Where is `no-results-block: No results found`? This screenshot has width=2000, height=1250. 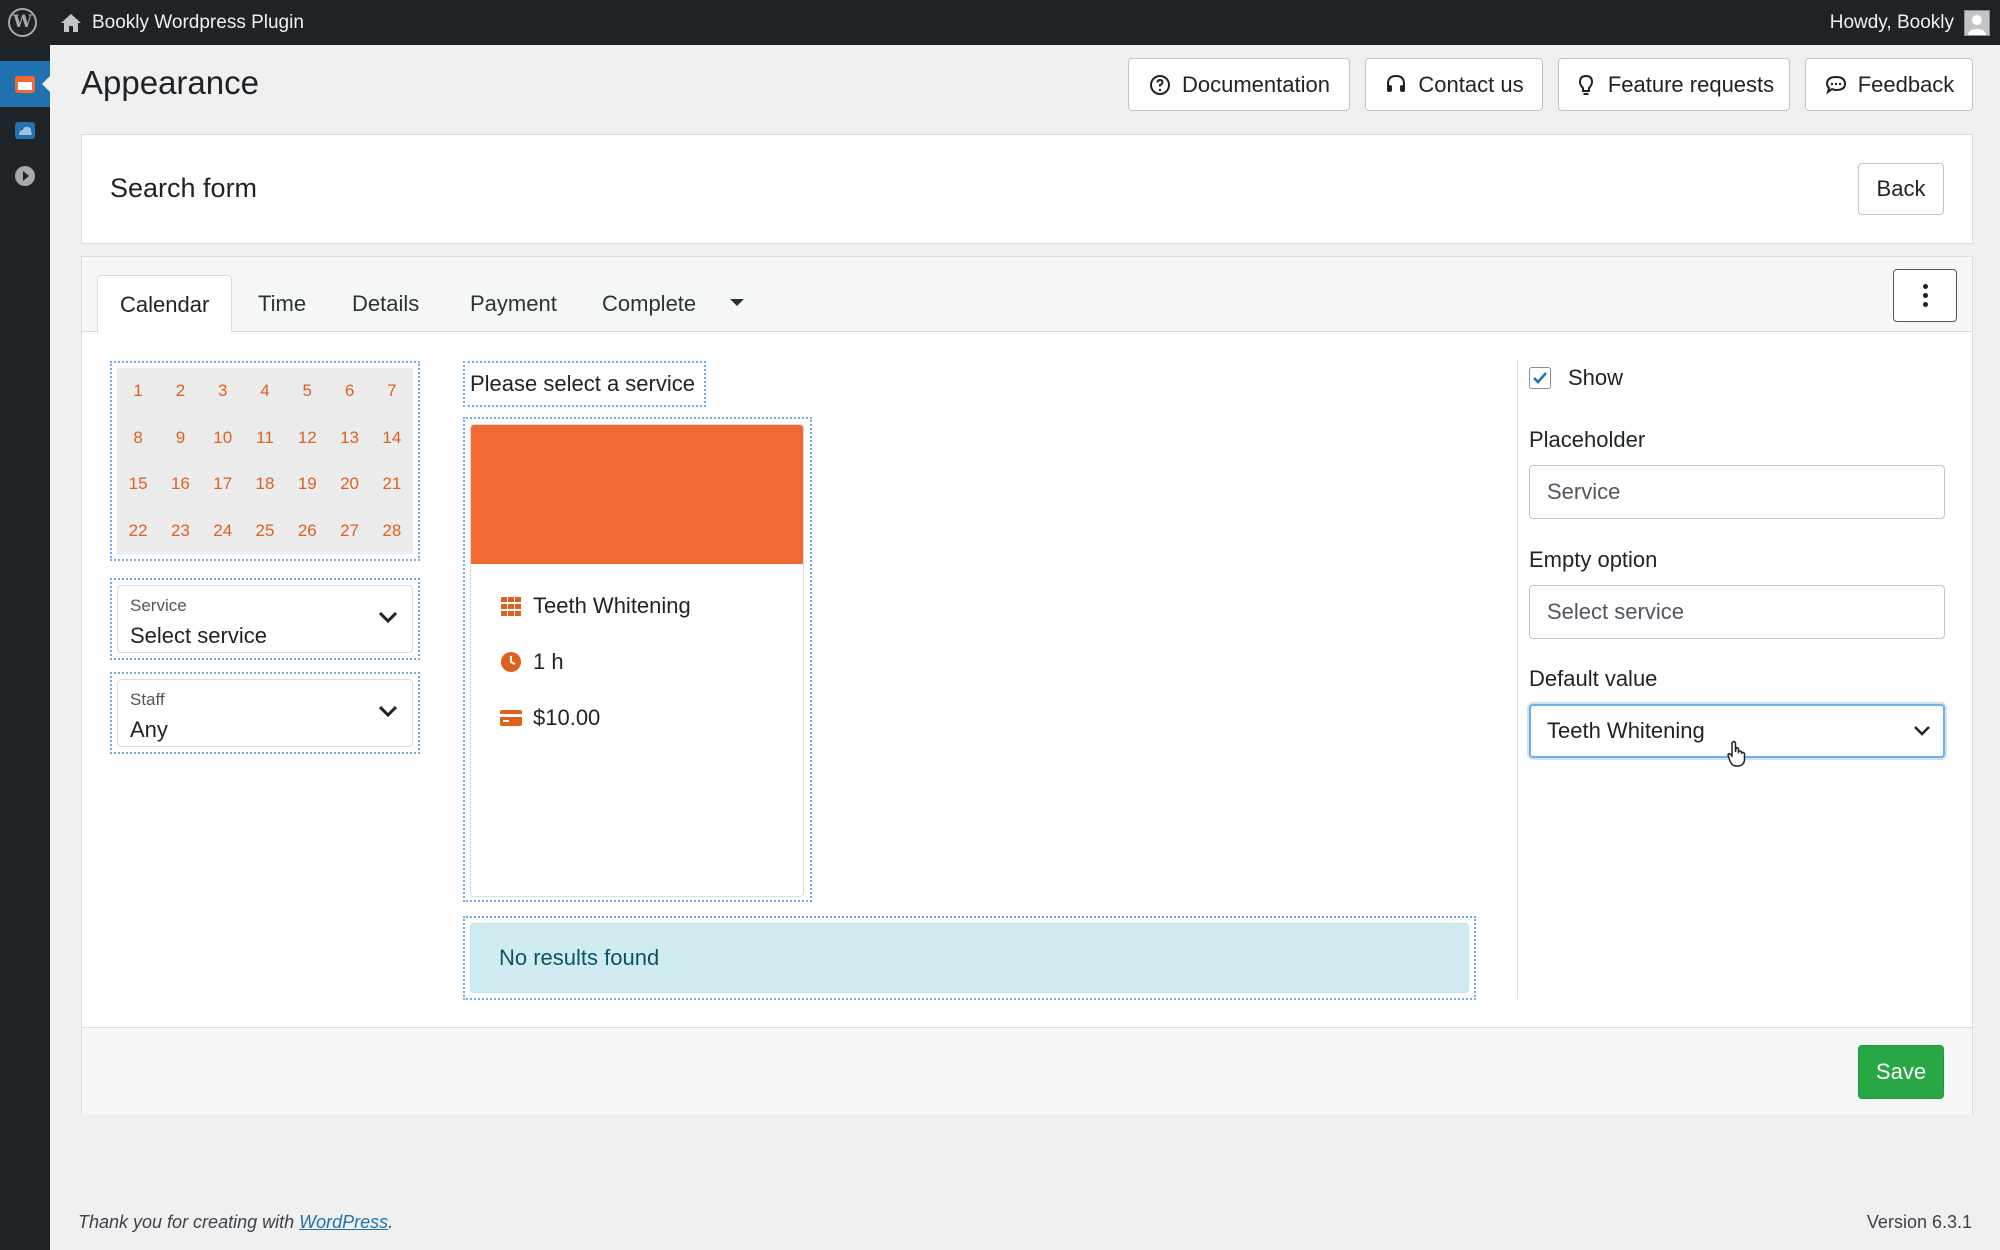 no-results-block: No results found is located at coordinates (969, 958).